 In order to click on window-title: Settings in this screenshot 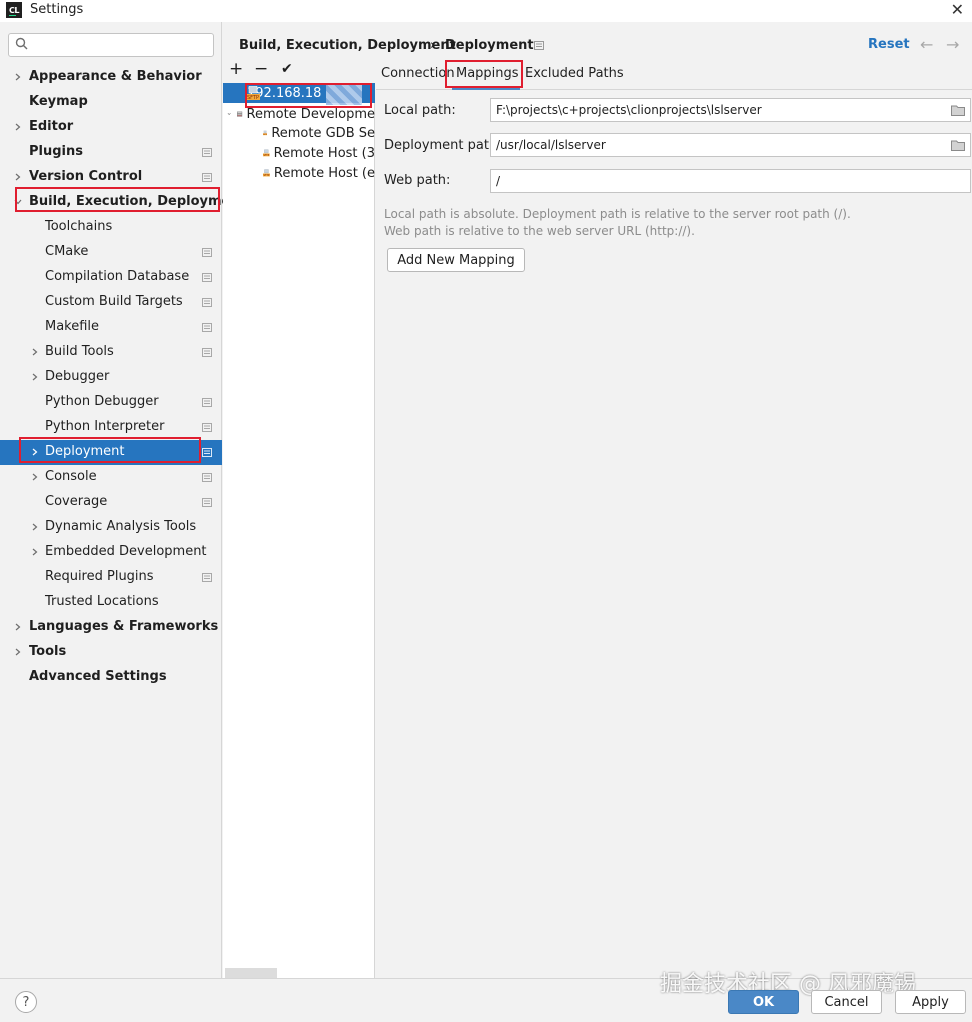, I will do `click(57, 9)`.